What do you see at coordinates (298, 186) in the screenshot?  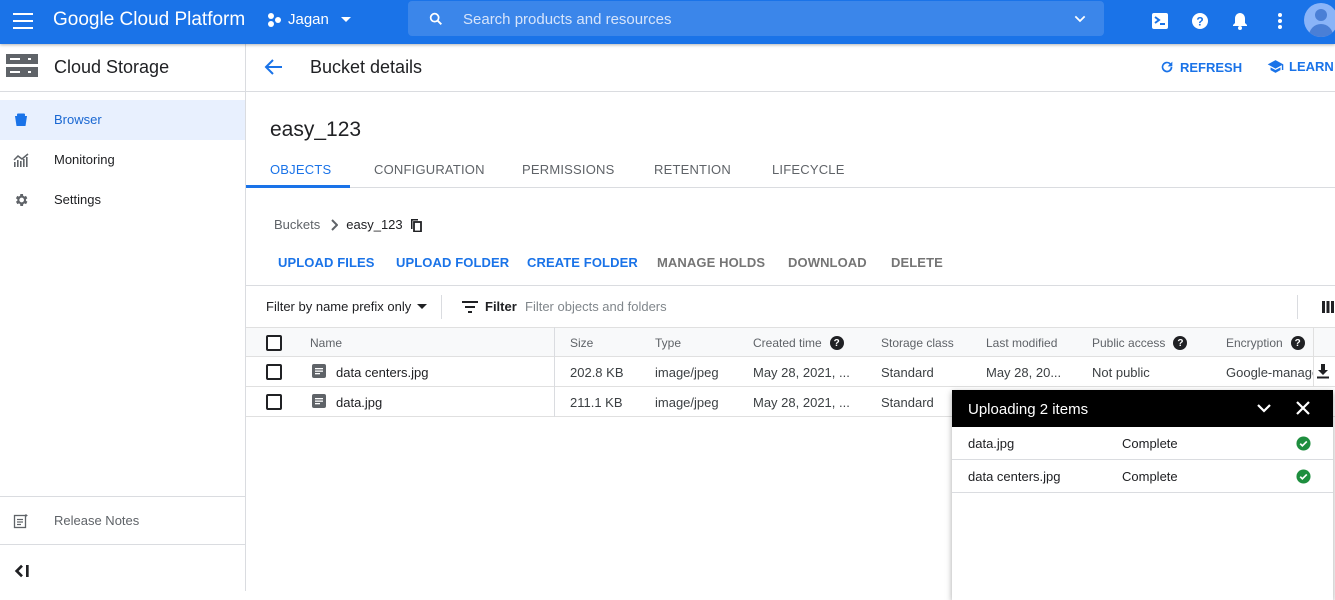 I see `active-tab-indicator` at bounding box center [298, 186].